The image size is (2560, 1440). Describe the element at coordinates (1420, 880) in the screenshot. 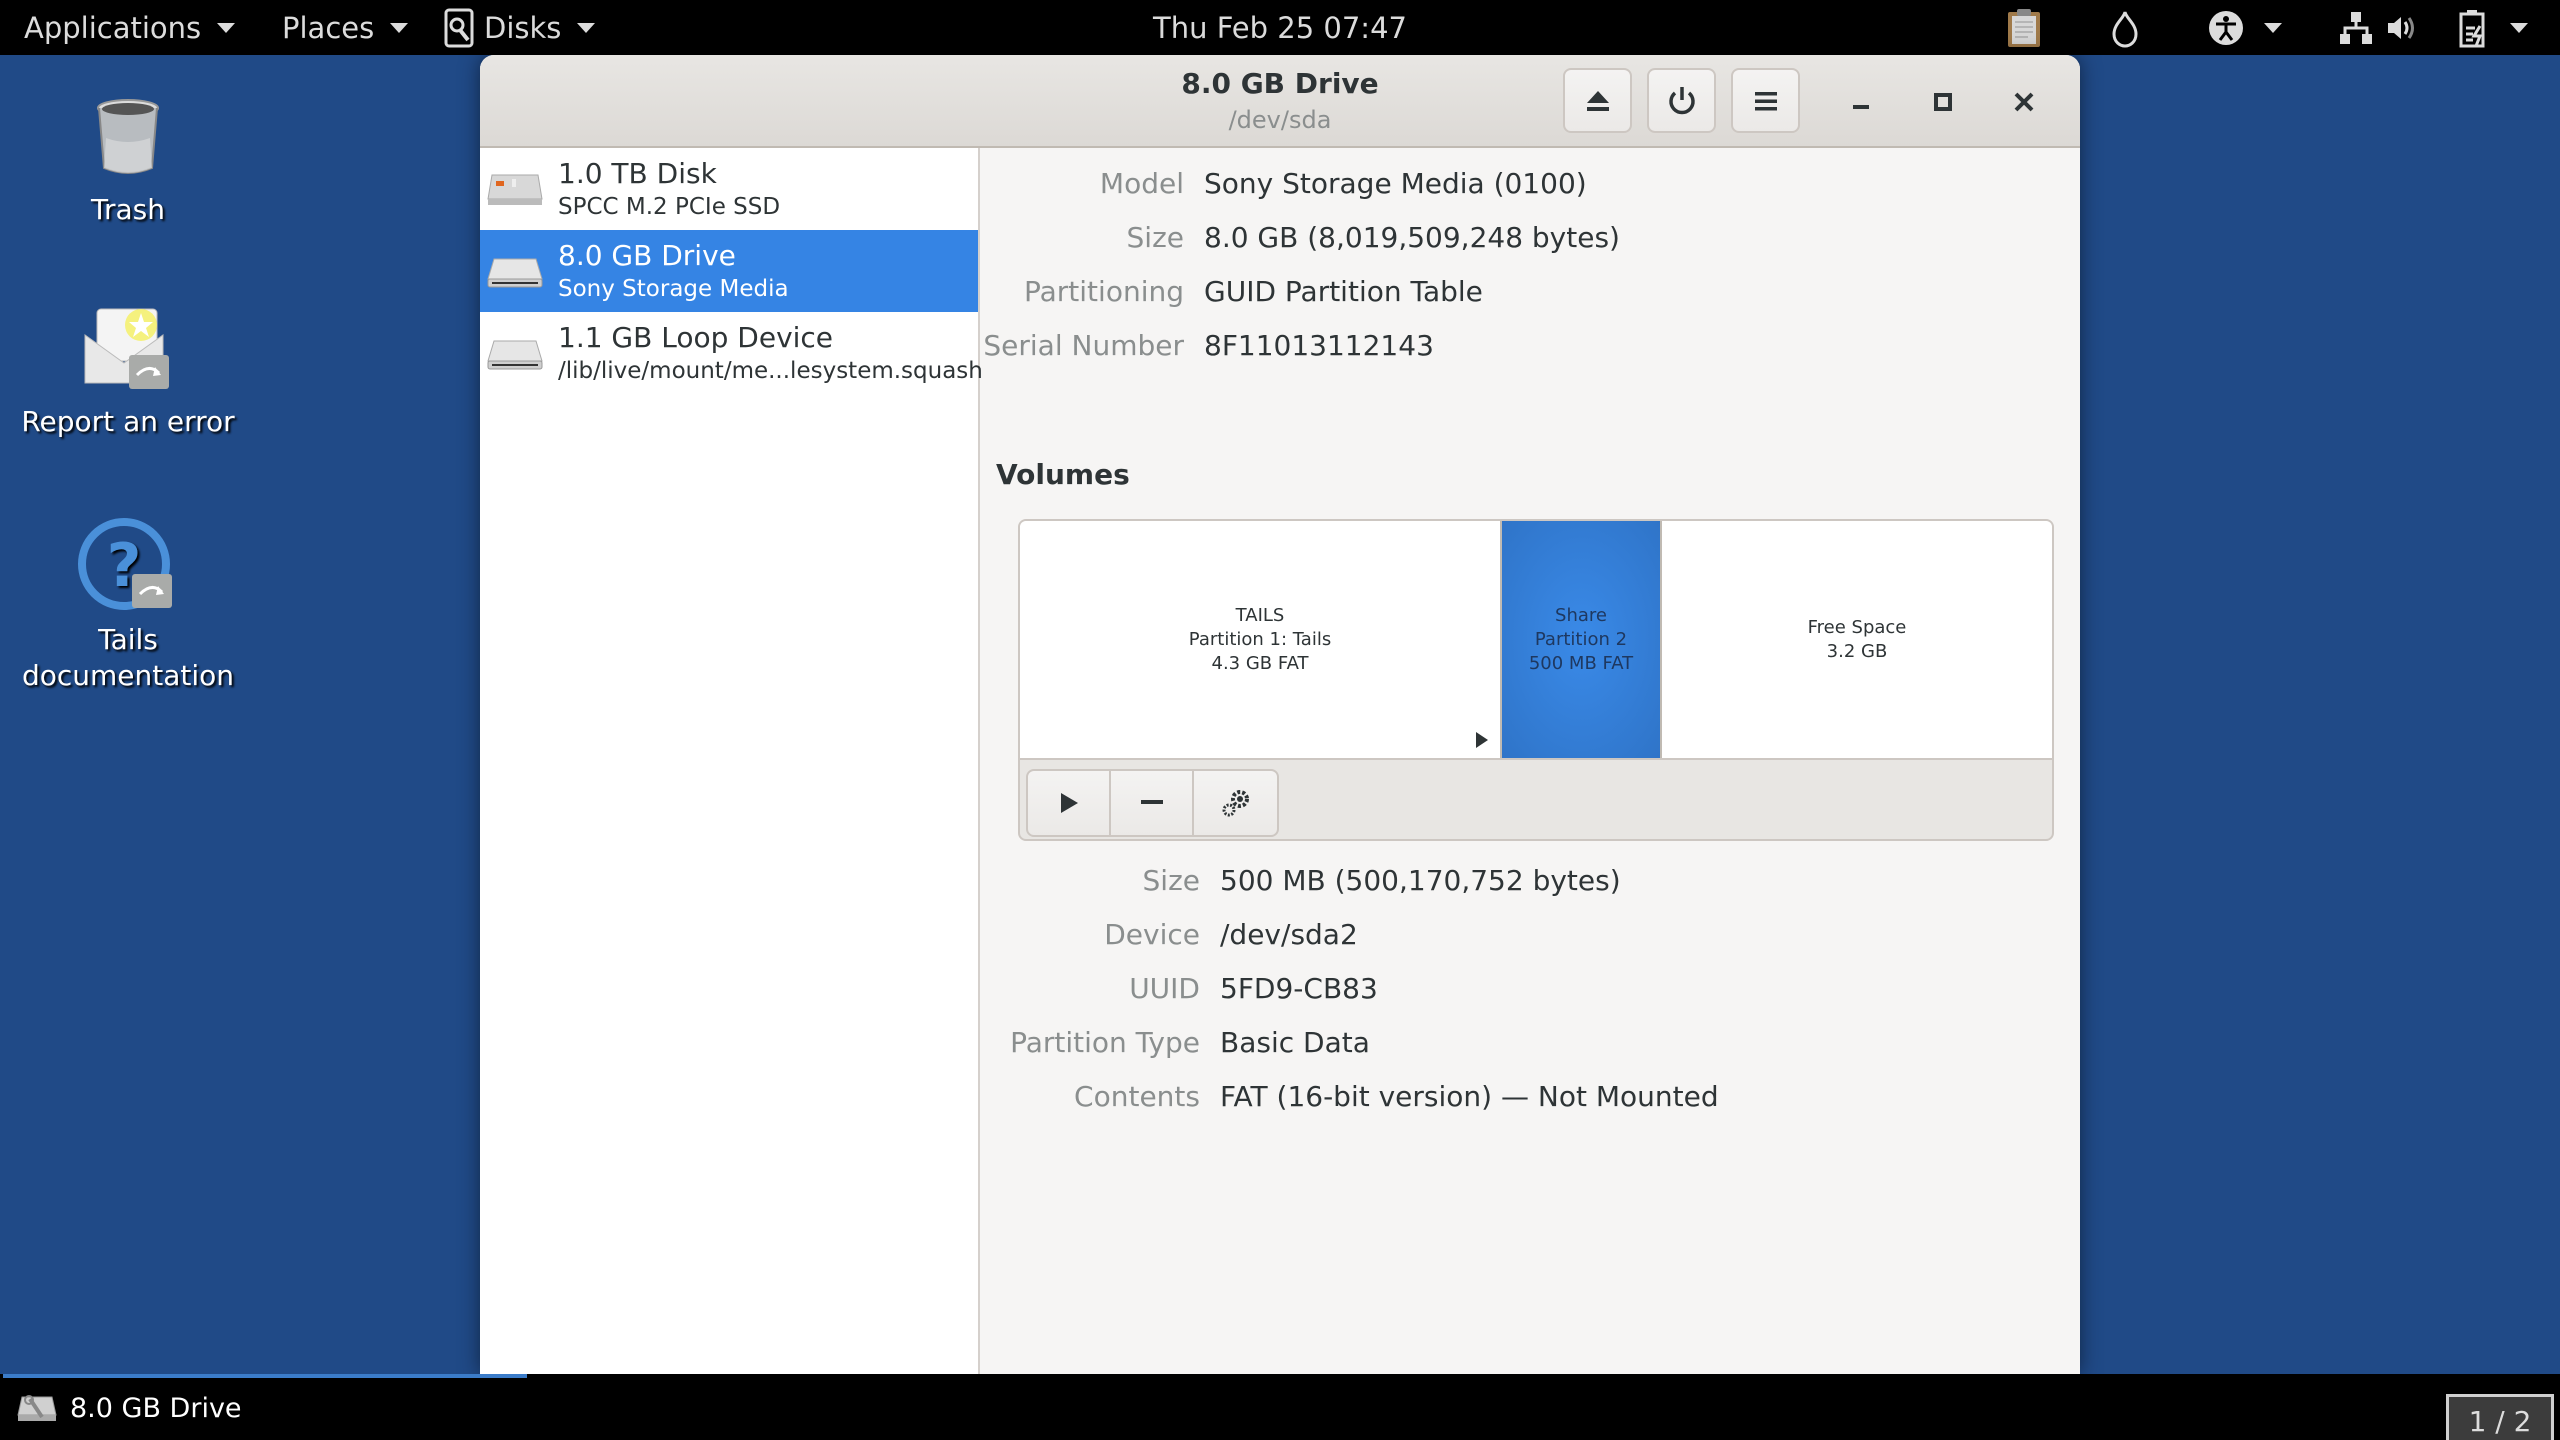

I see `prop-value: 500 MB (500,170,752 bytes)` at that location.